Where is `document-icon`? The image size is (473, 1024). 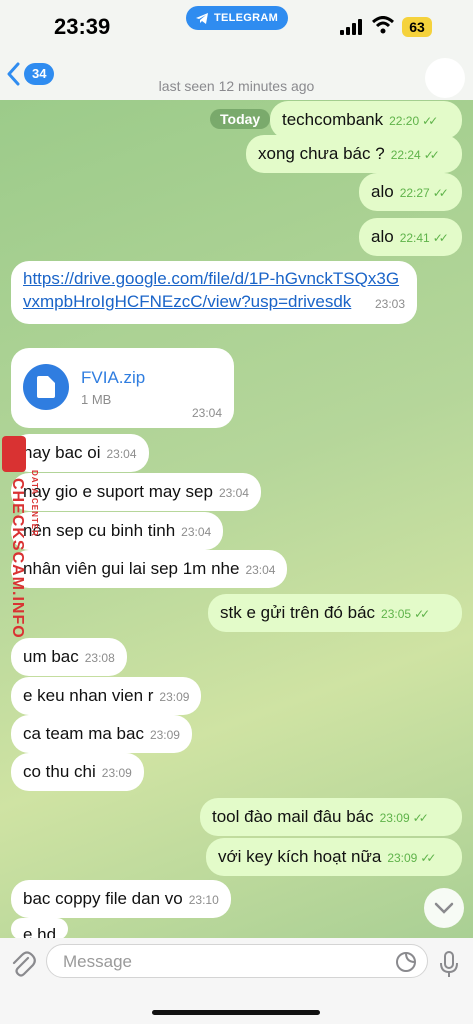
document-icon is located at coordinates (46, 387).